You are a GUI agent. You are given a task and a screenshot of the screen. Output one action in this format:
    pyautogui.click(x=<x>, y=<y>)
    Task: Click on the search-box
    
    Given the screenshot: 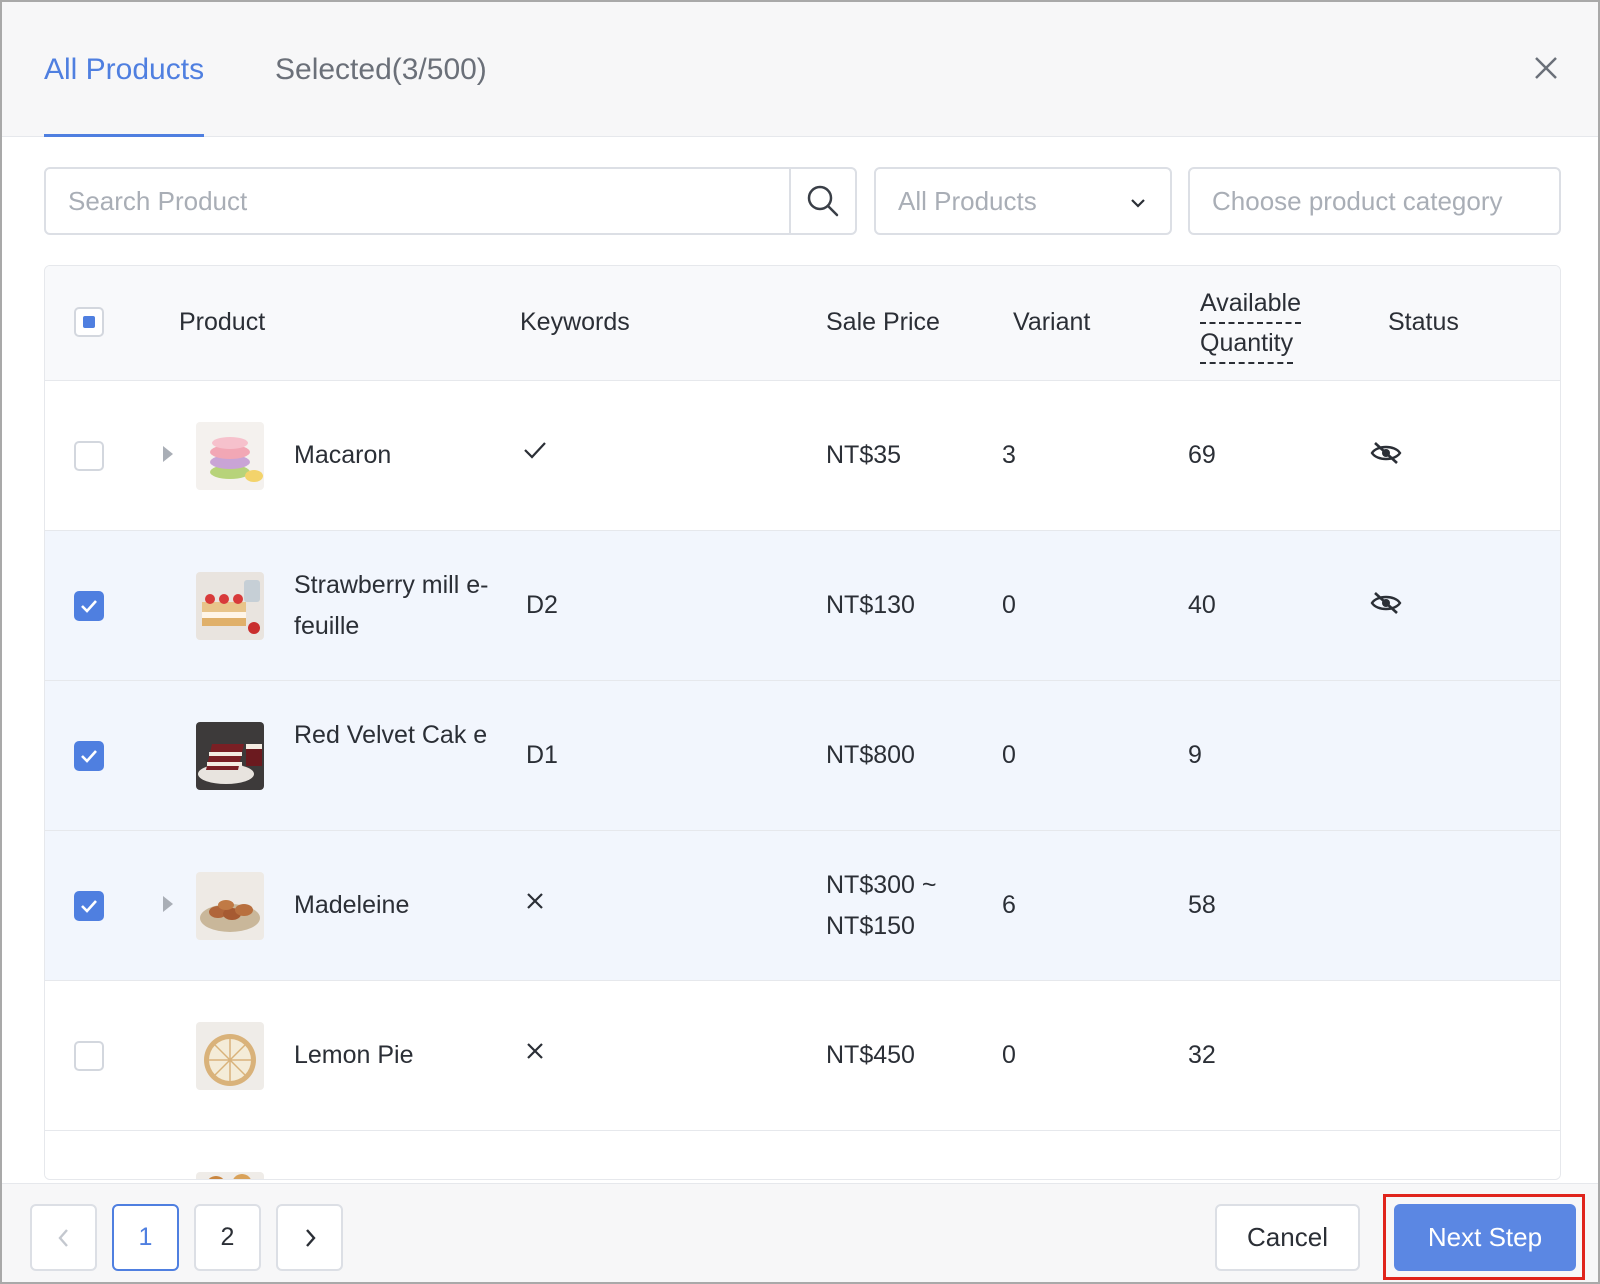 What is the action you would take?
    pyautogui.click(x=450, y=201)
    